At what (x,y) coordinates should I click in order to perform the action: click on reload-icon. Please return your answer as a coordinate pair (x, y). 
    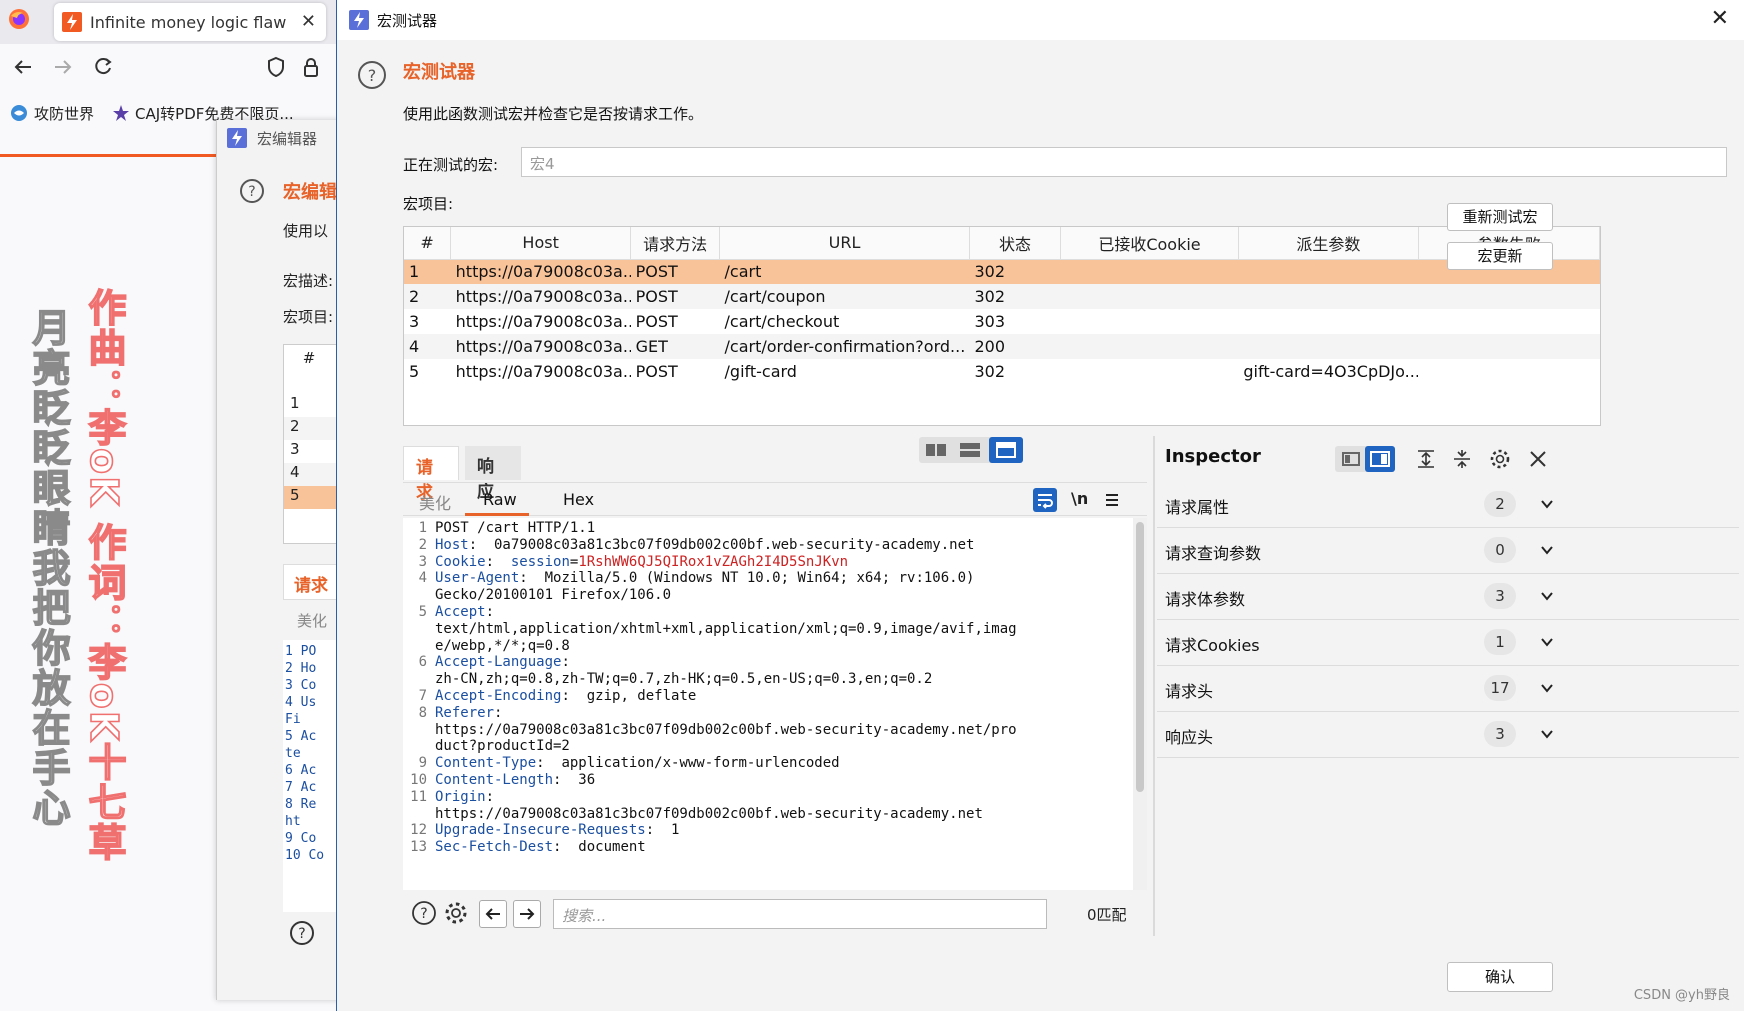
    Looking at the image, I should click on (103, 67).